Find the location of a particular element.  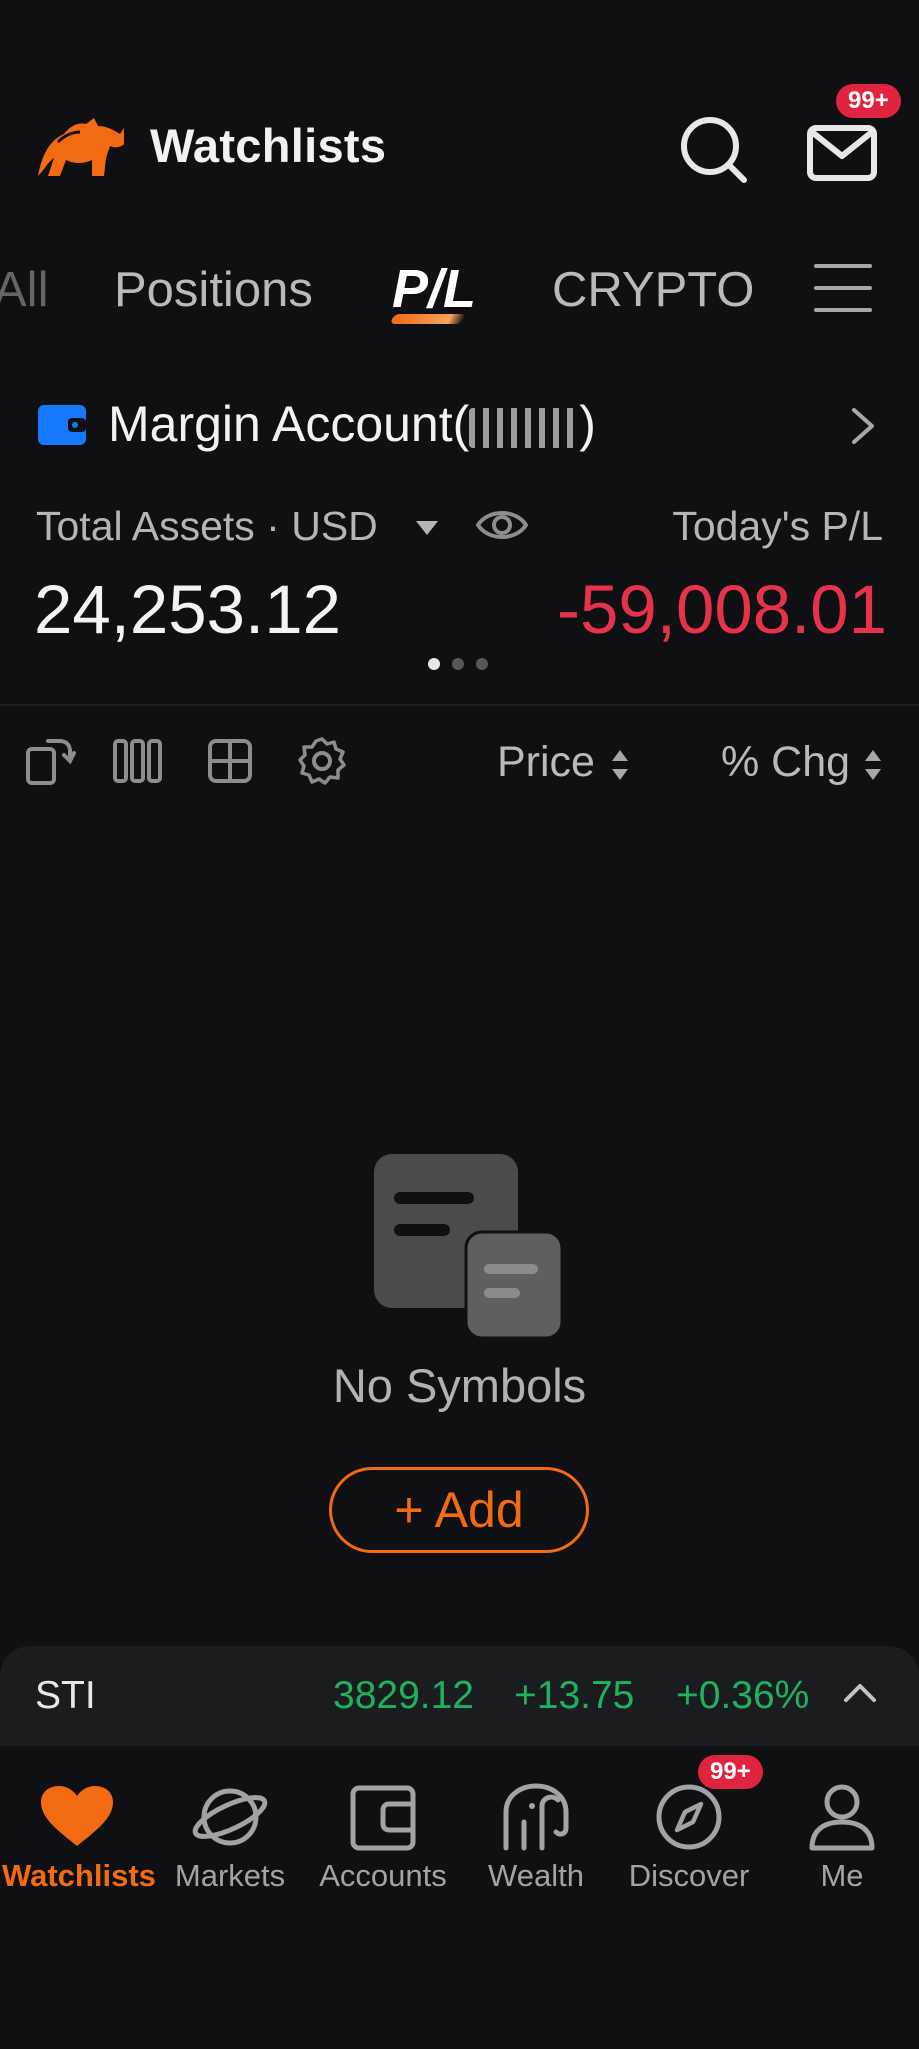

nav-discover: Discover is located at coordinates (689, 1842).